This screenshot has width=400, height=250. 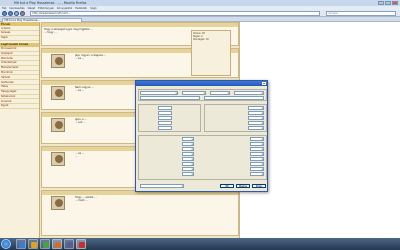 What do you see at coordinates (200, 244) in the screenshot?
I see `taskbar` at bounding box center [200, 244].